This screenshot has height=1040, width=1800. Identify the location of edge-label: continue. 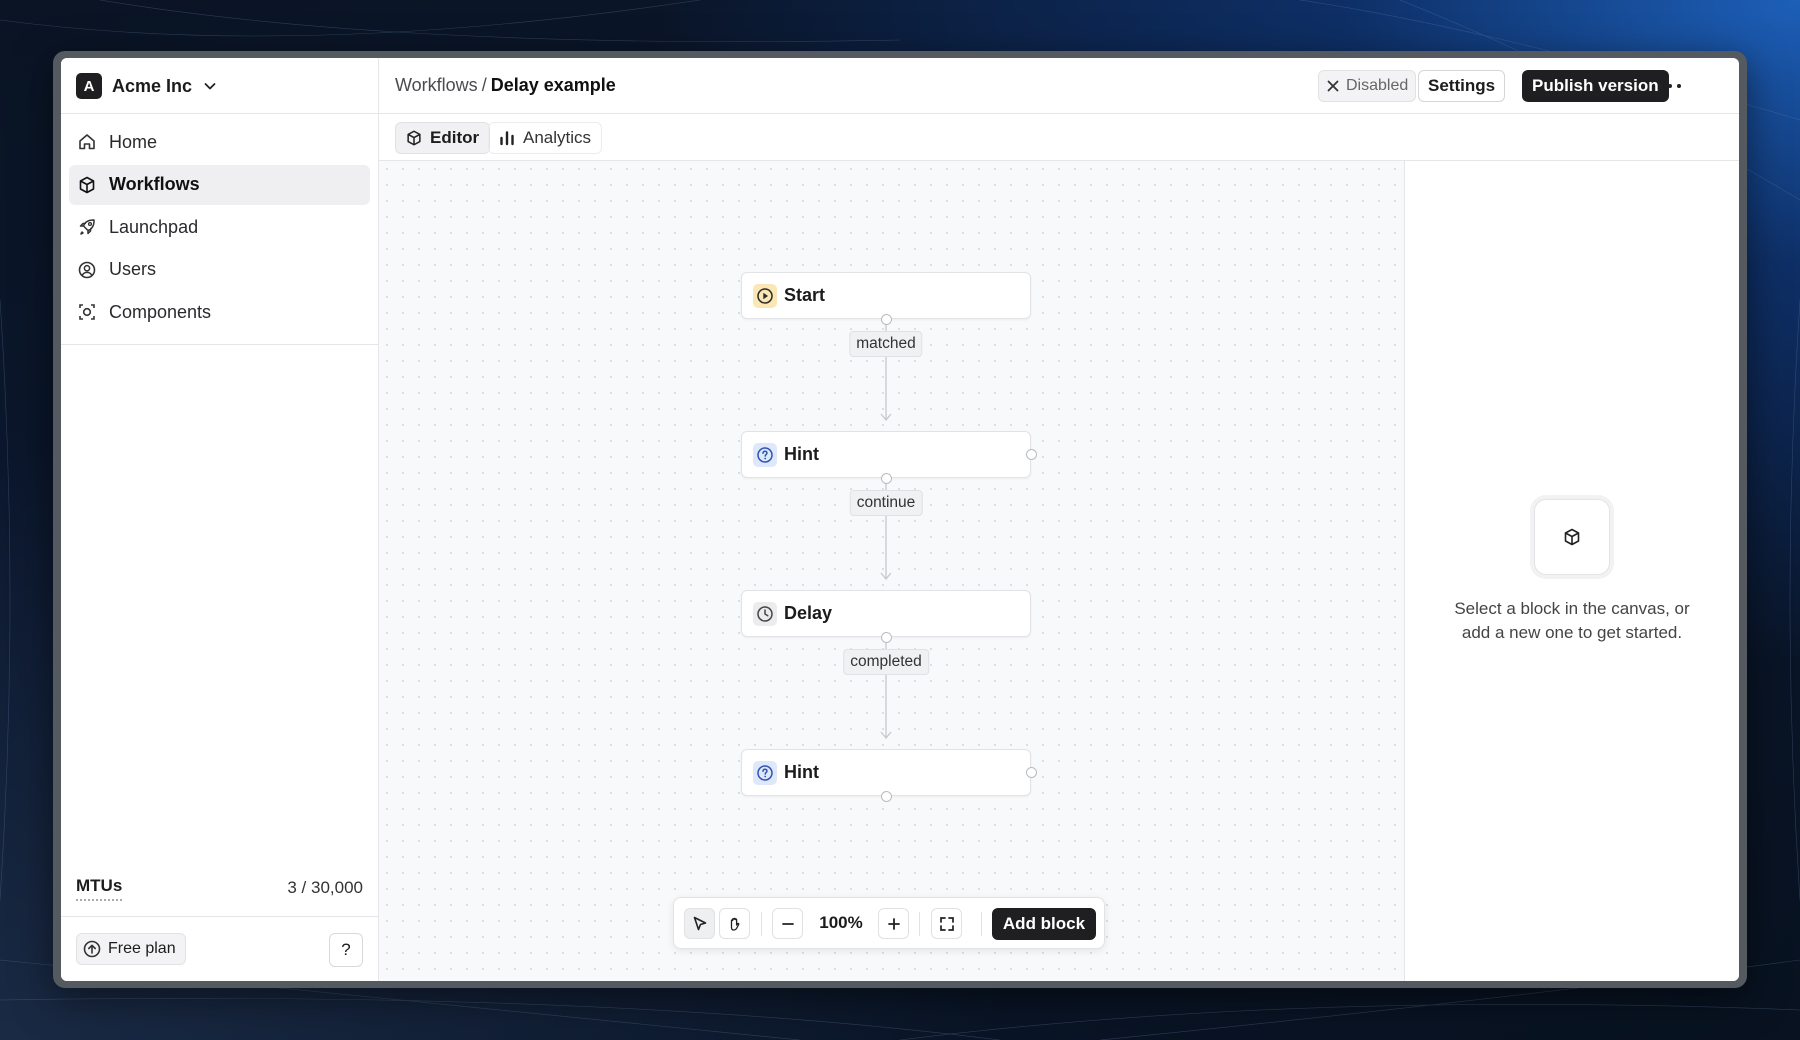
(886, 503).